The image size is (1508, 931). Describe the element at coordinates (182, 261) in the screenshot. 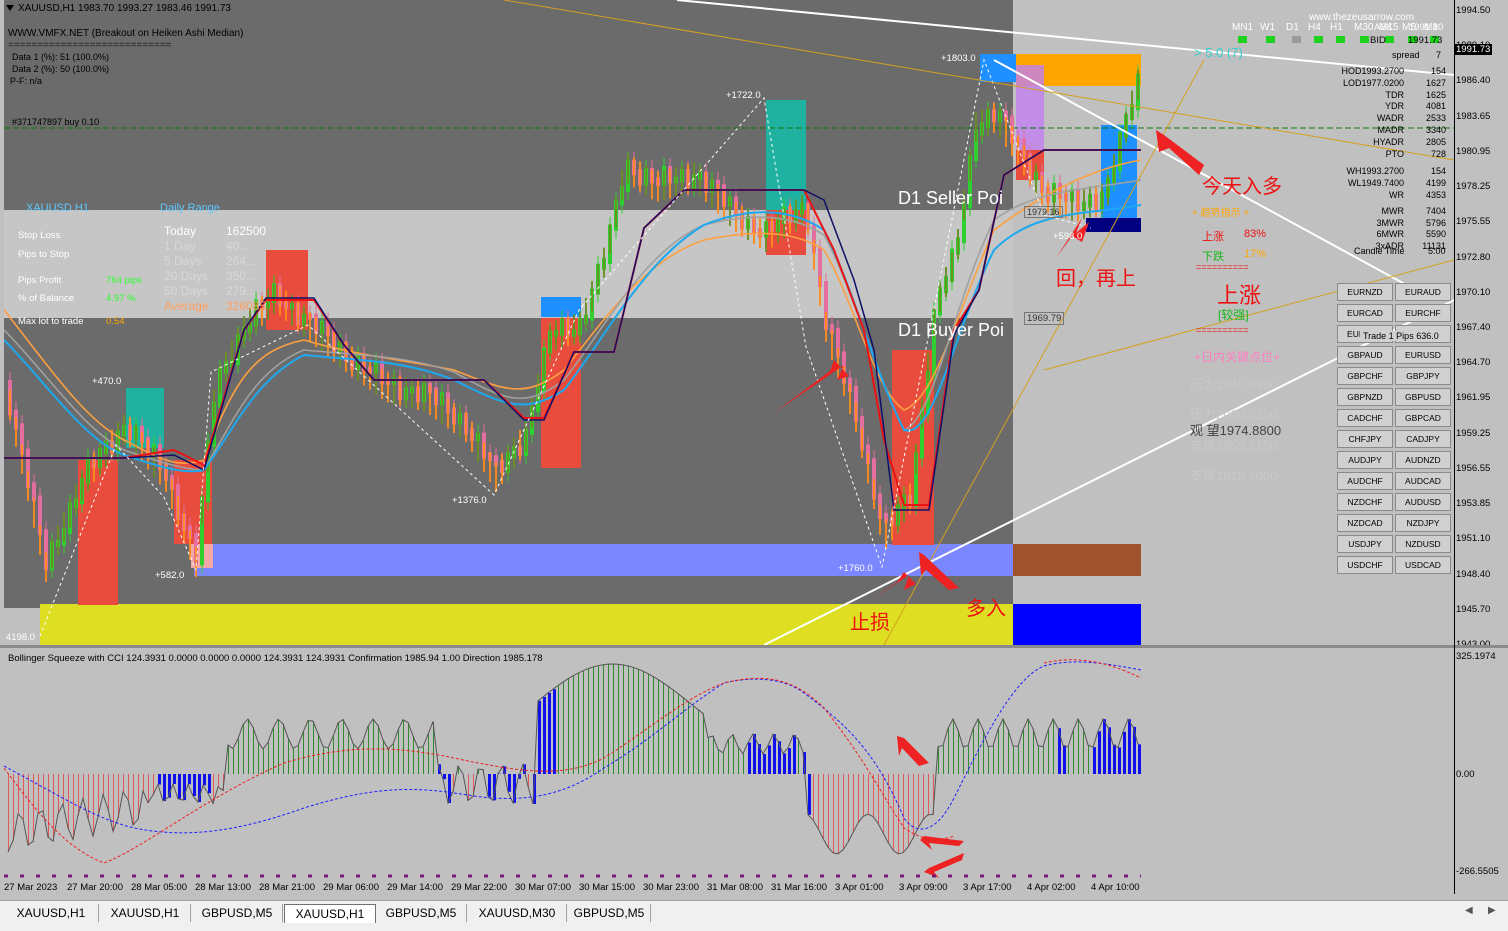

I see `dr-row-label: 5 Days` at that location.